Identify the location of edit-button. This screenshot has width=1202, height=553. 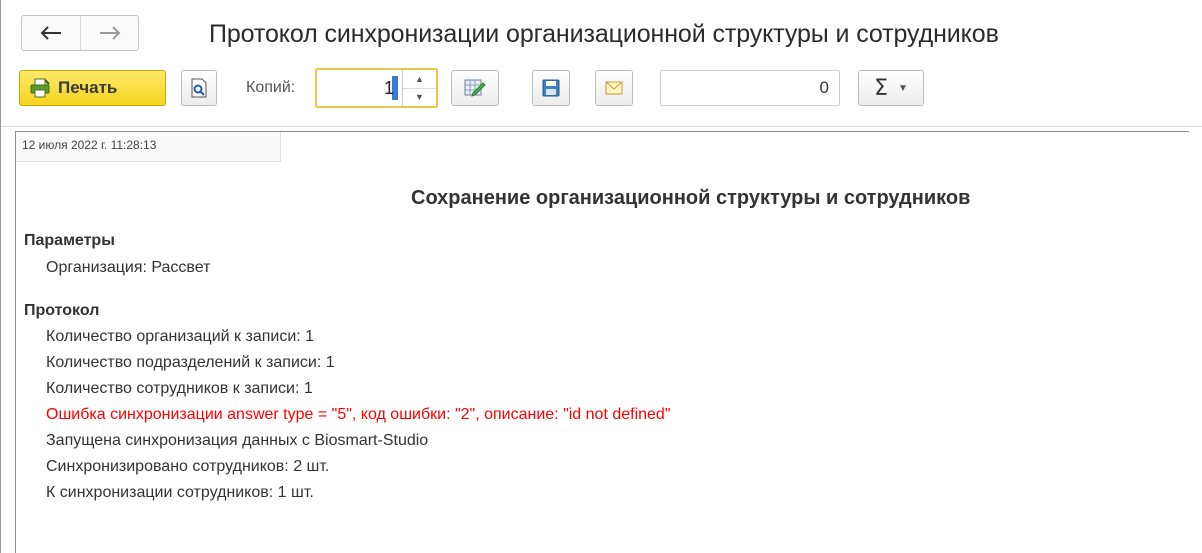
(475, 88).